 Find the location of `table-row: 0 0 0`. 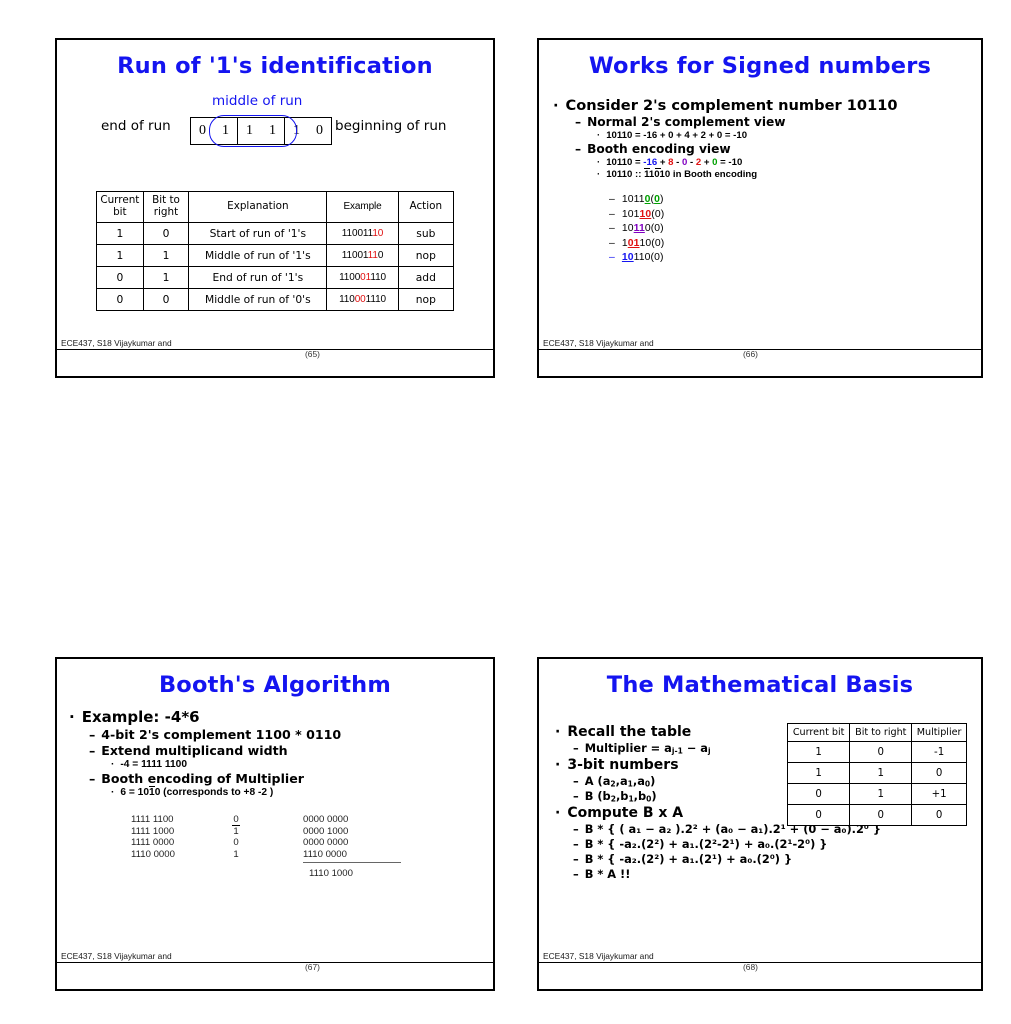

table-row: 0 0 0 is located at coordinates (876, 815).